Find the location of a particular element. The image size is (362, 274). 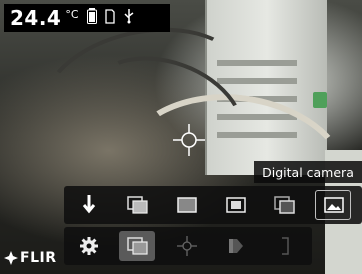

sort-arrow-button is located at coordinates (88, 205).